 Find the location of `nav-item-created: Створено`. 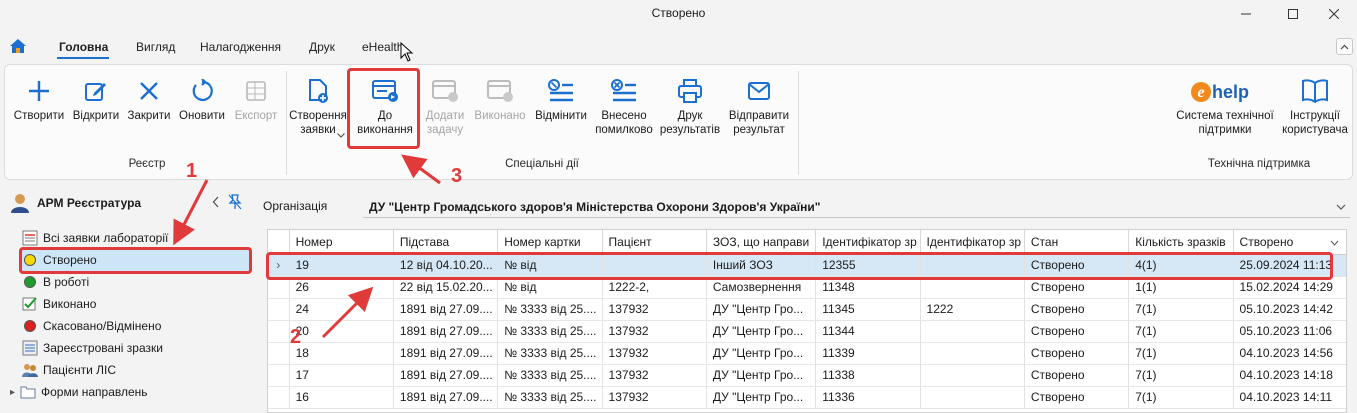

nav-item-created: Створено is located at coordinates (136, 260).